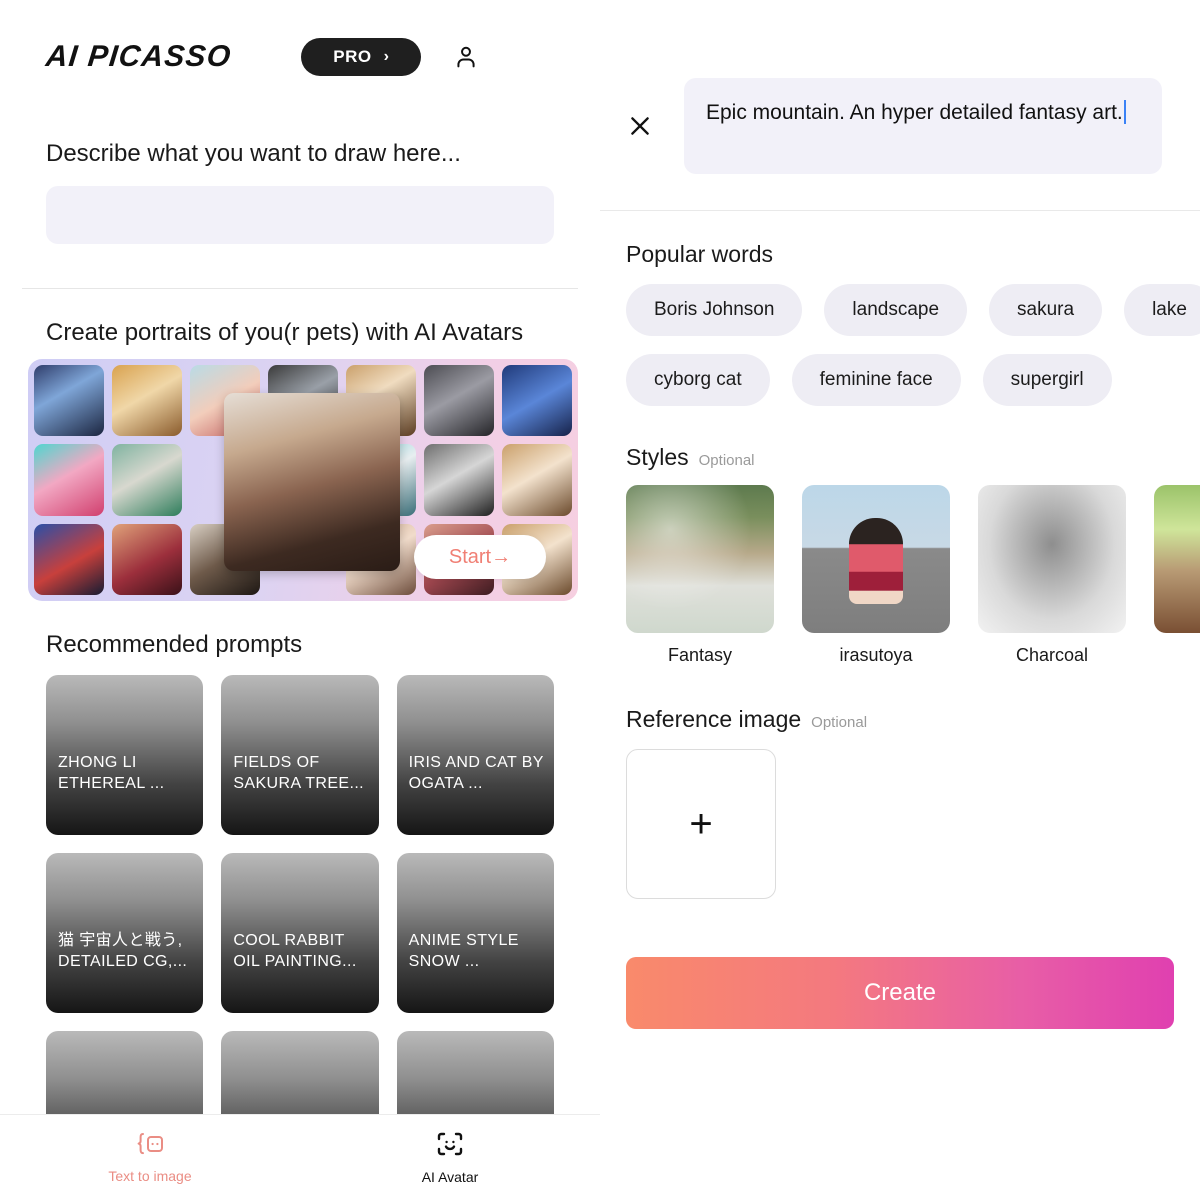  I want to click on popular-words-row-1: Boris Johnson landscape sakura lake, so click(913, 310).